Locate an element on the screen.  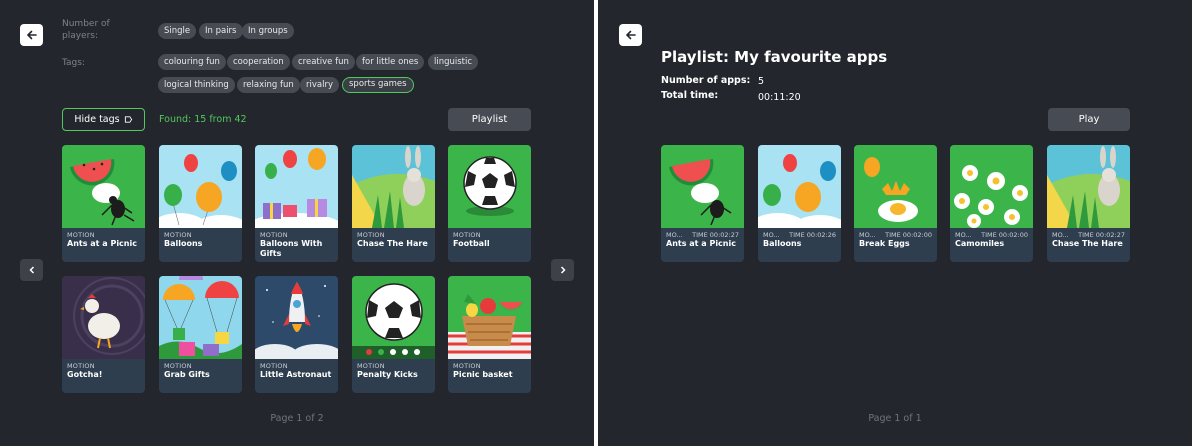
page-indicator: Page 1 of 2 is located at coordinates (297, 418).